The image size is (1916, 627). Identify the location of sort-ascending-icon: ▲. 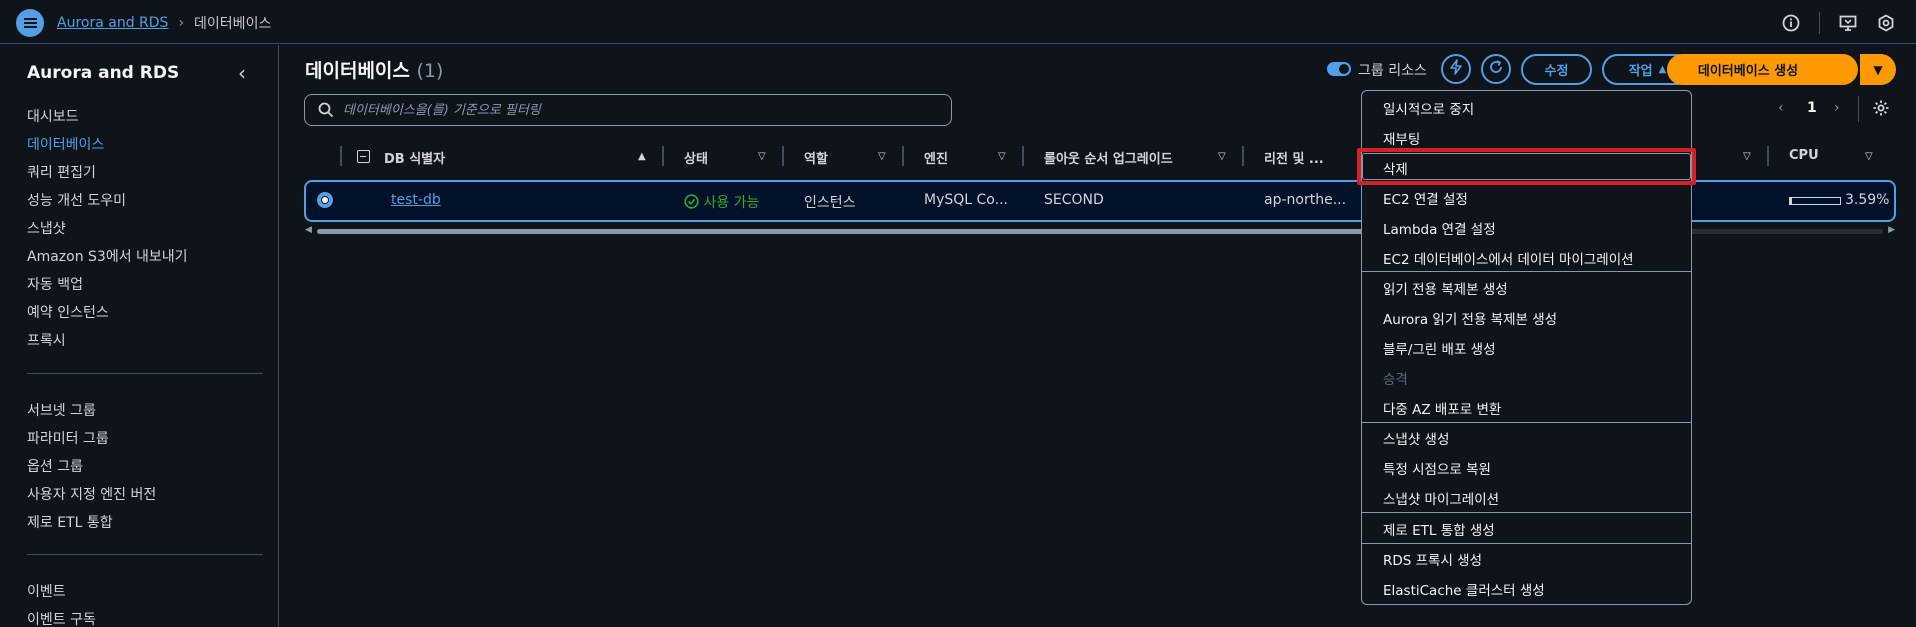
(642, 156).